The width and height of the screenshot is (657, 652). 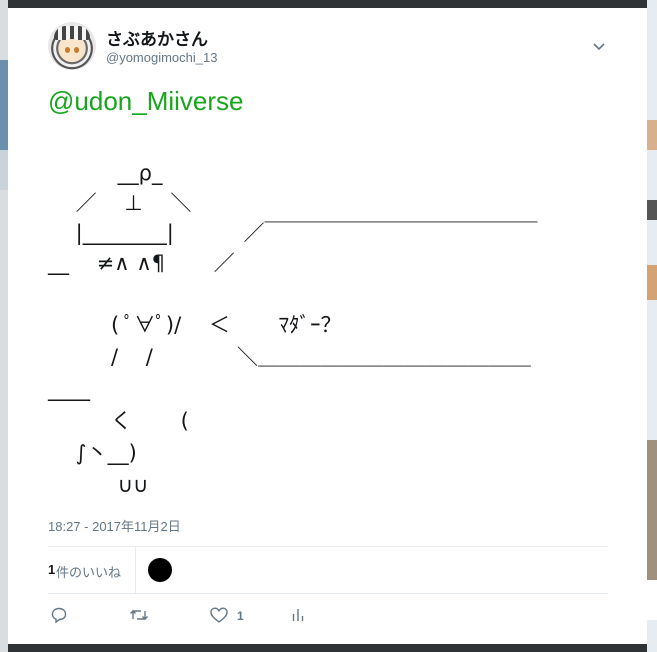 What do you see at coordinates (72, 46) in the screenshot?
I see `avatar` at bounding box center [72, 46].